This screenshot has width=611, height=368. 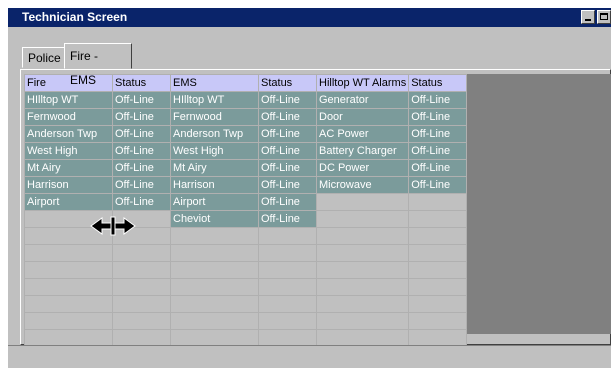 I want to click on minimize-button, so click(x=588, y=17).